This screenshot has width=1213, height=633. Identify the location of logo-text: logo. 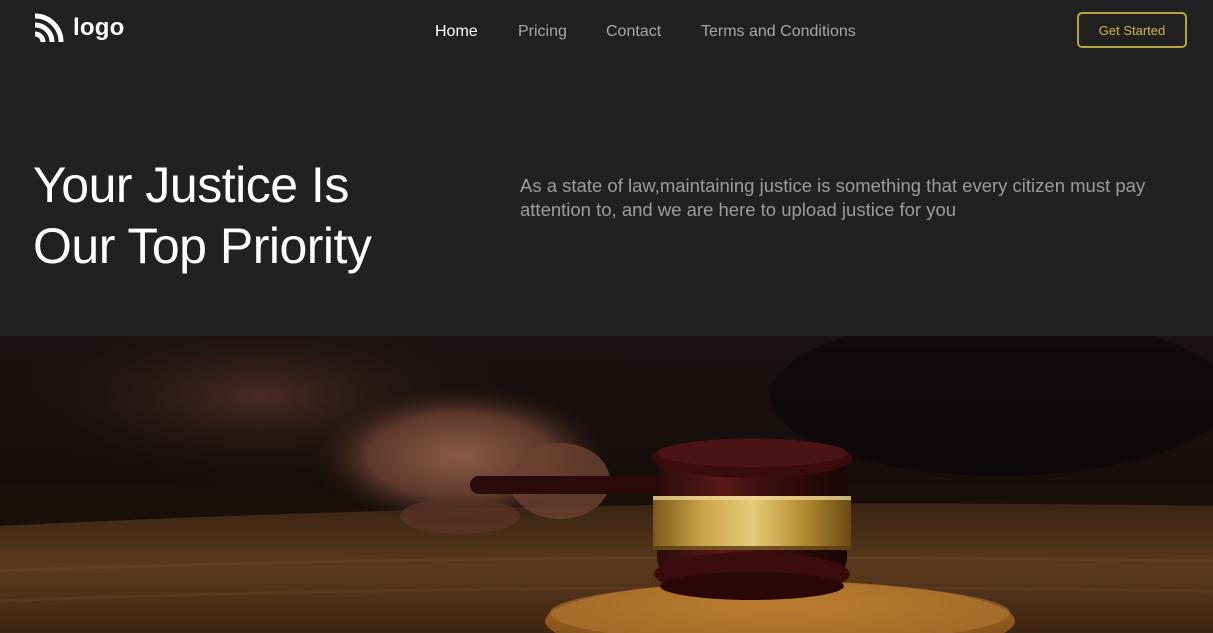
(99, 27).